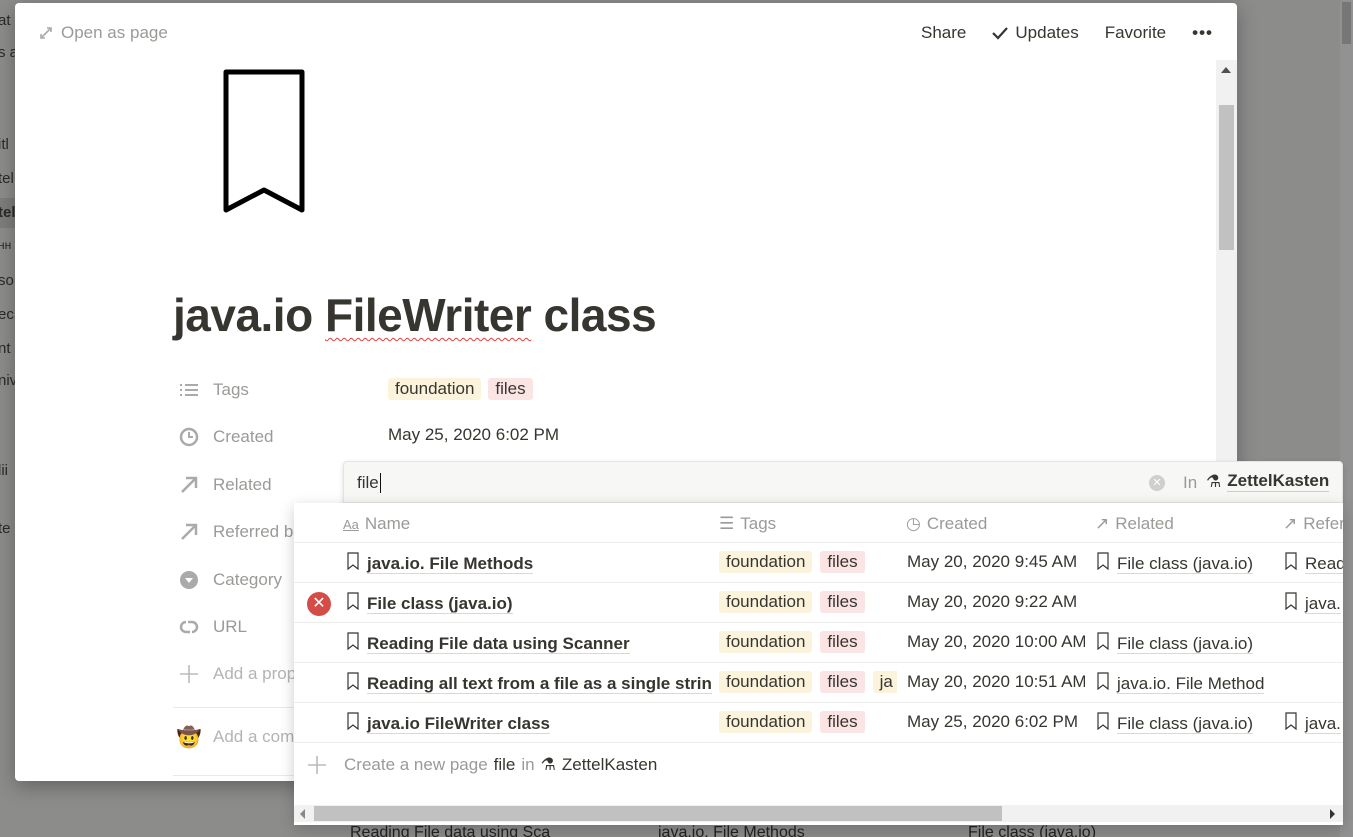 The image size is (1353, 837). What do you see at coordinates (4, 470) in the screenshot?
I see `bg-text: lii` at bounding box center [4, 470].